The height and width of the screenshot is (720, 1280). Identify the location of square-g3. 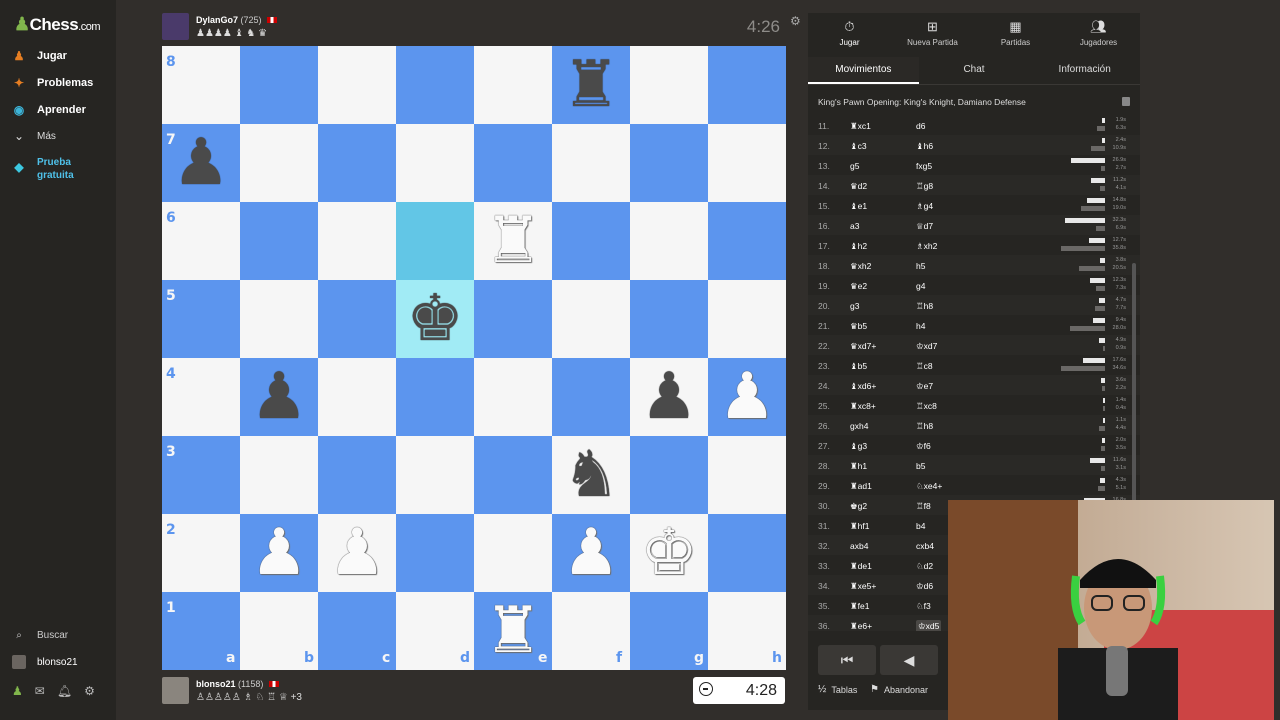
(669, 475).